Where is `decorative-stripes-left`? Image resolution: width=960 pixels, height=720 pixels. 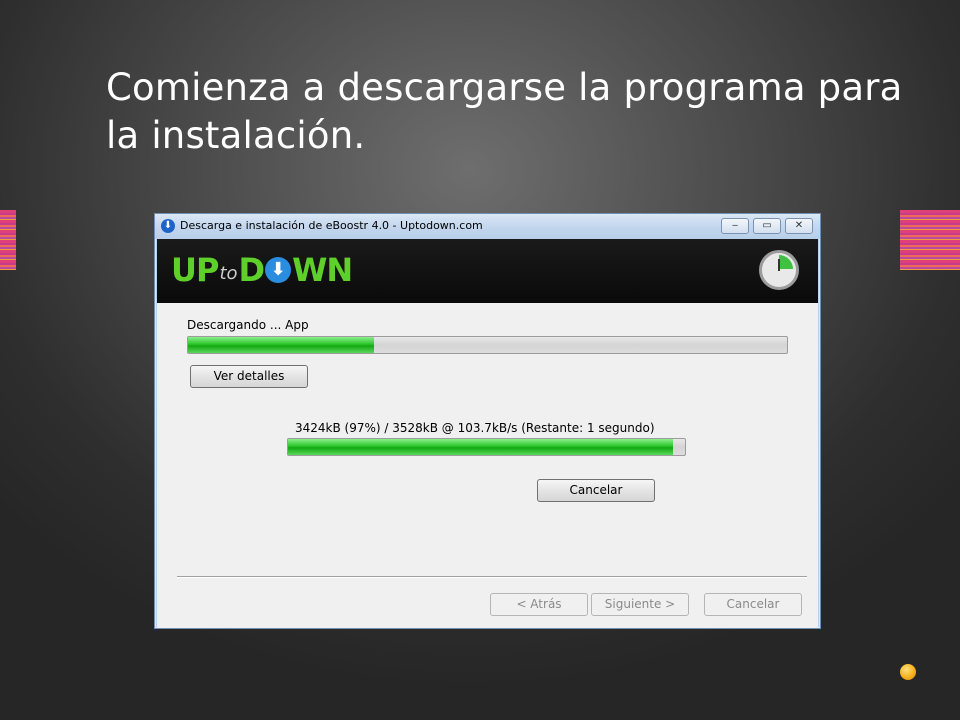
decorative-stripes-left is located at coordinates (8, 240).